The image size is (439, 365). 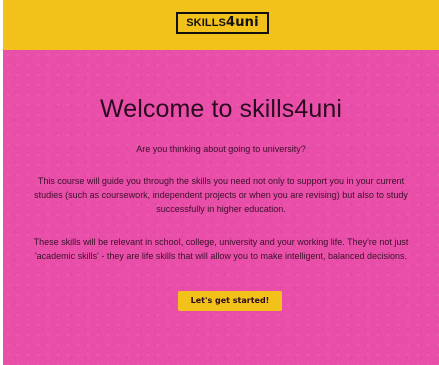 What do you see at coordinates (220, 109) in the screenshot?
I see `page-title: Welcome to skills4uni` at bounding box center [220, 109].